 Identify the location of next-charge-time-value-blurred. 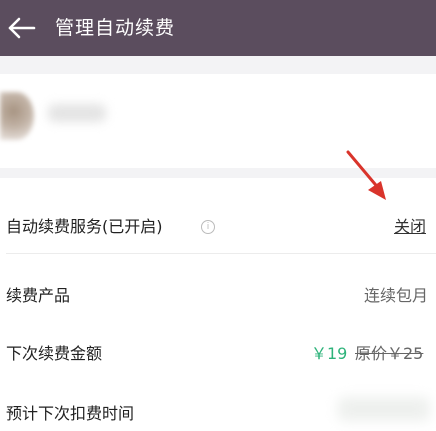
(384, 409).